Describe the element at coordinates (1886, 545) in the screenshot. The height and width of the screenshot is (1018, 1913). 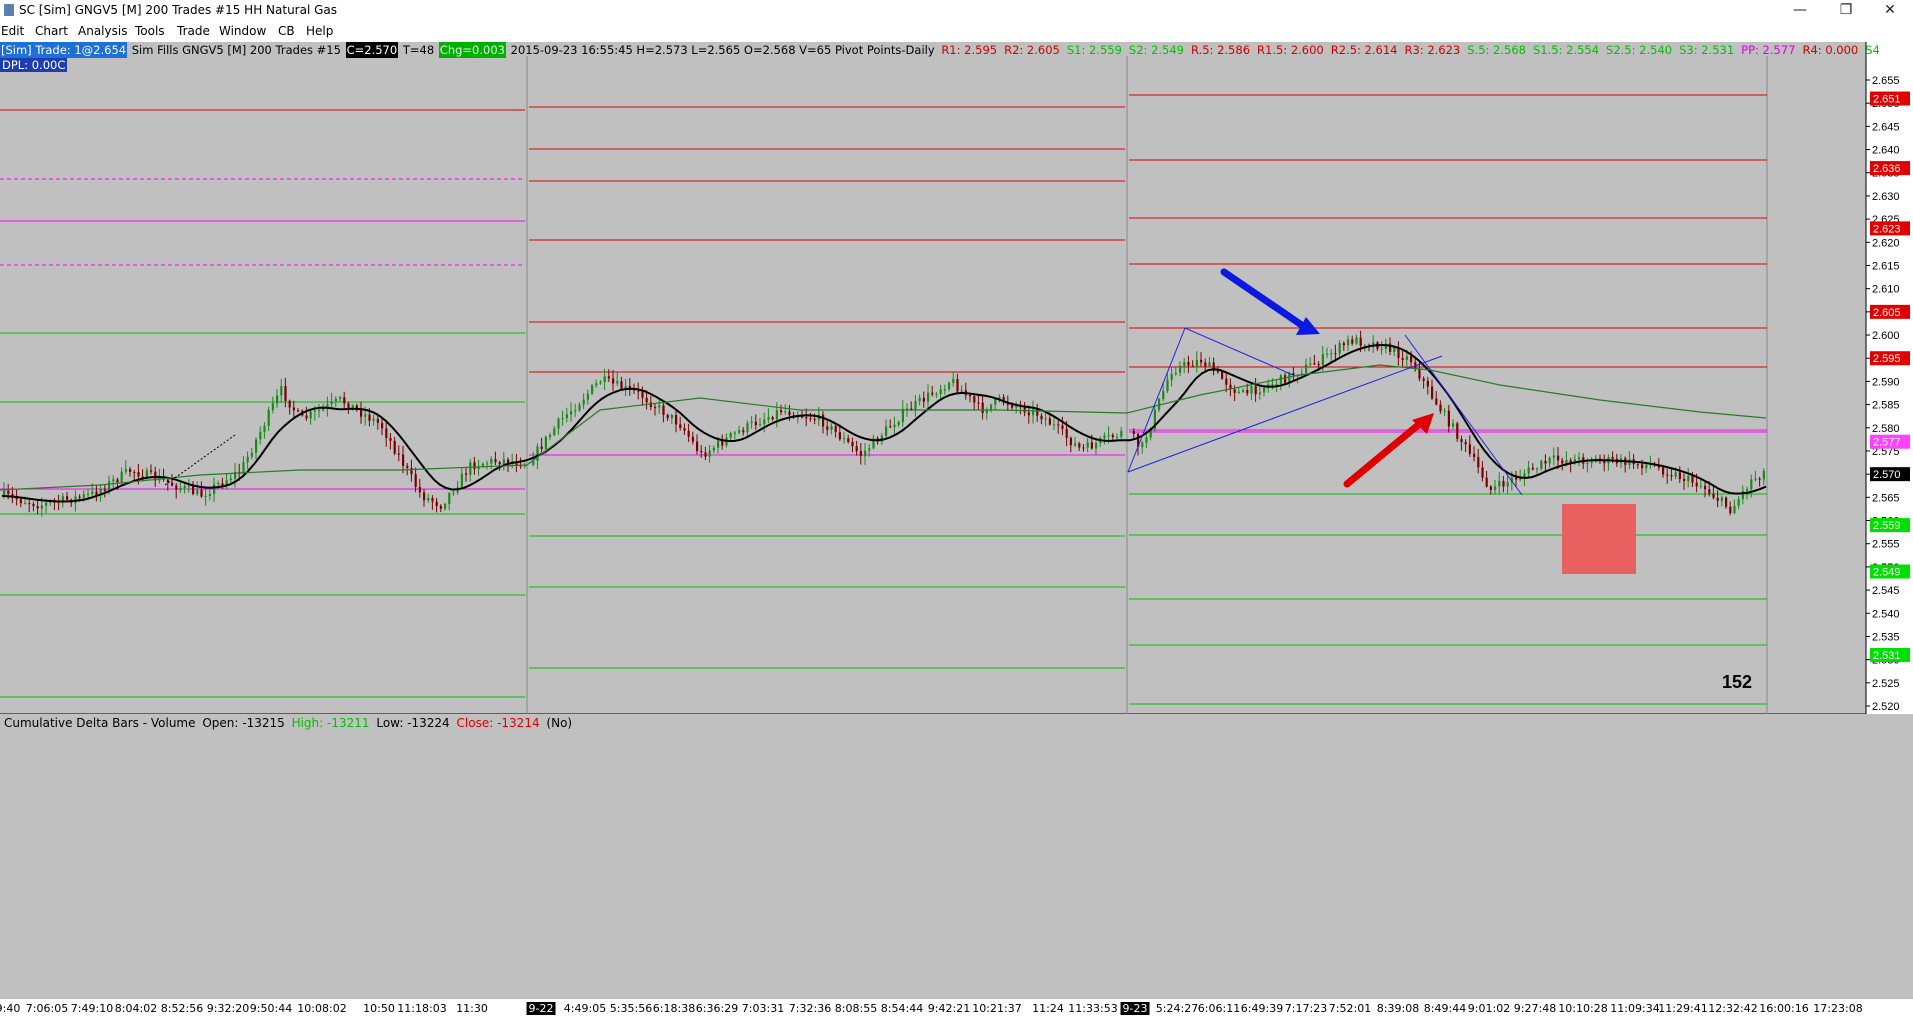
I see `price-tick-label: 2.555` at that location.